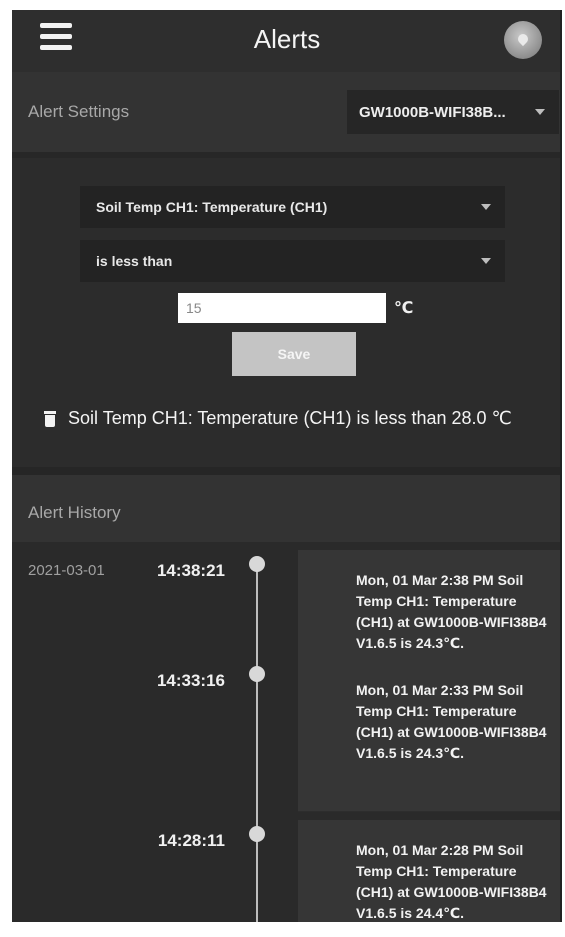 The image size is (565, 937). What do you see at coordinates (292, 261) in the screenshot?
I see `condition-select: is less than` at bounding box center [292, 261].